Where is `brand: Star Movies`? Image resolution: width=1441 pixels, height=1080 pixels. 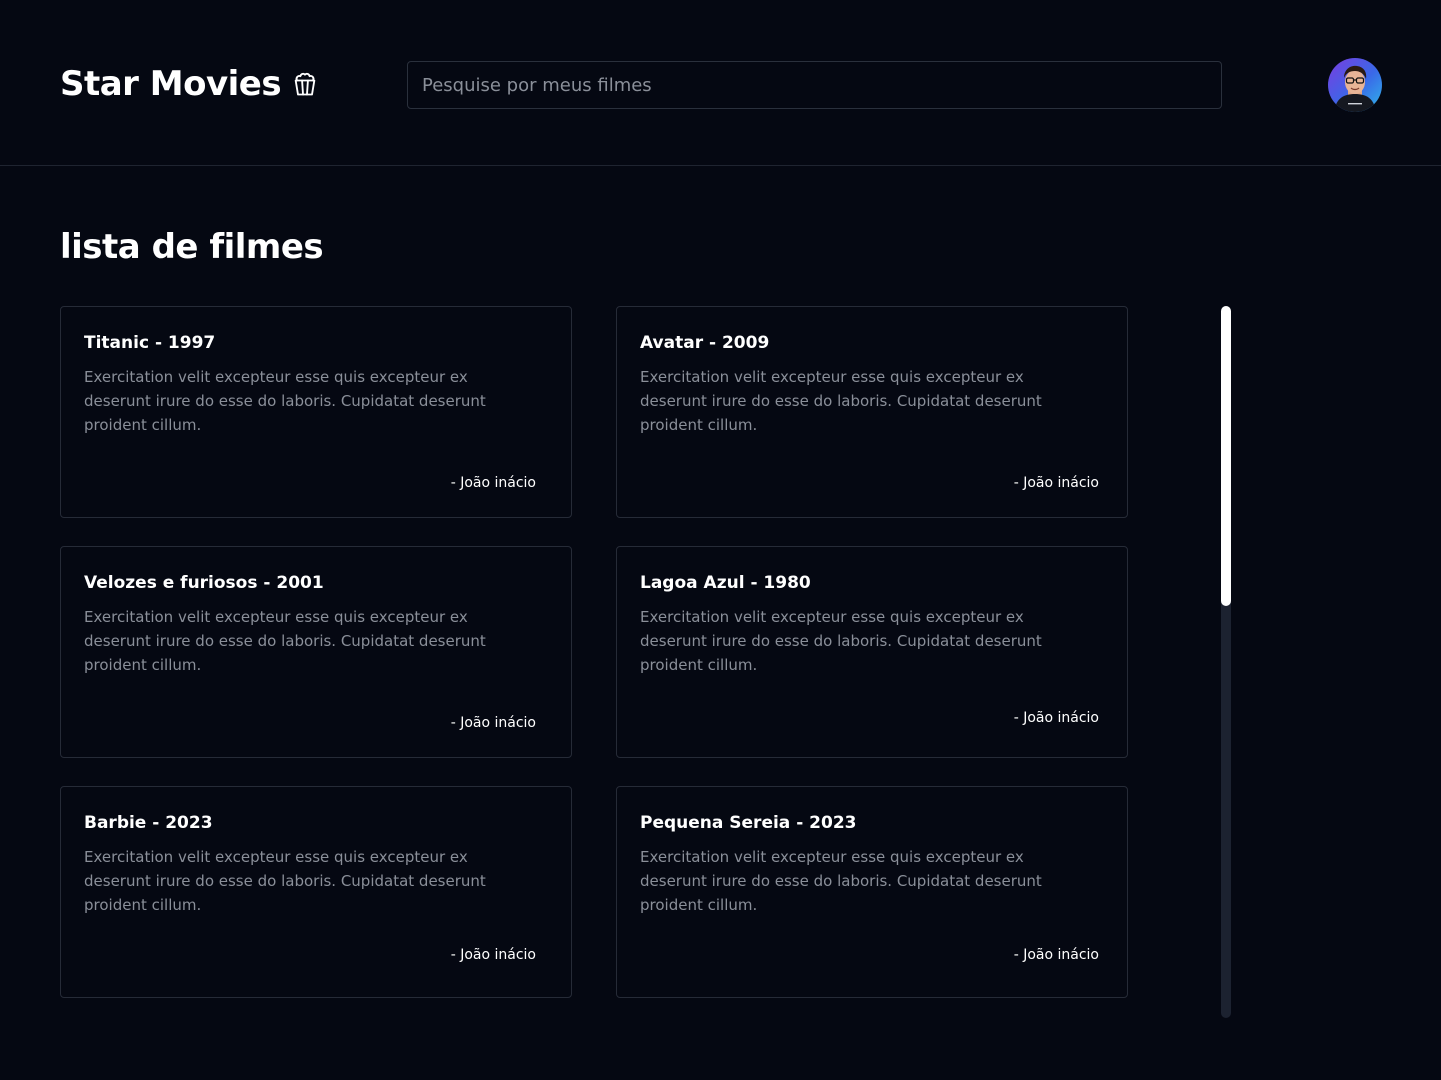 brand: Star Movies is located at coordinates (189, 84).